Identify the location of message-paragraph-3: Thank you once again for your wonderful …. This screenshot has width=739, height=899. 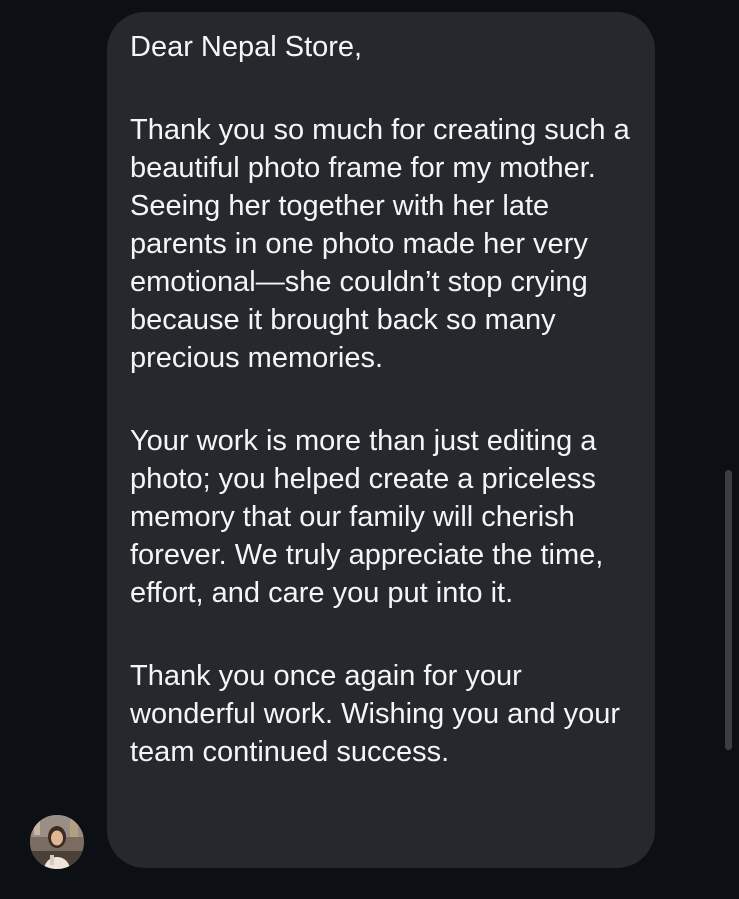
(375, 714).